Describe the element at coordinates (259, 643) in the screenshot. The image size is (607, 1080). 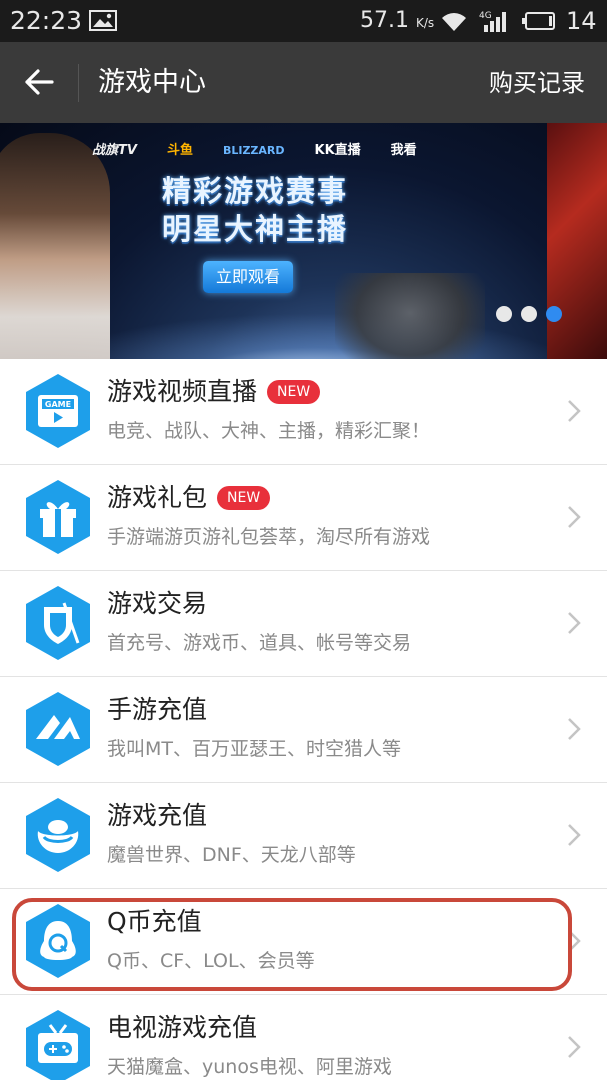
I see `item-subtitle: 首充号、游戏币、道具、帐号等交易` at that location.